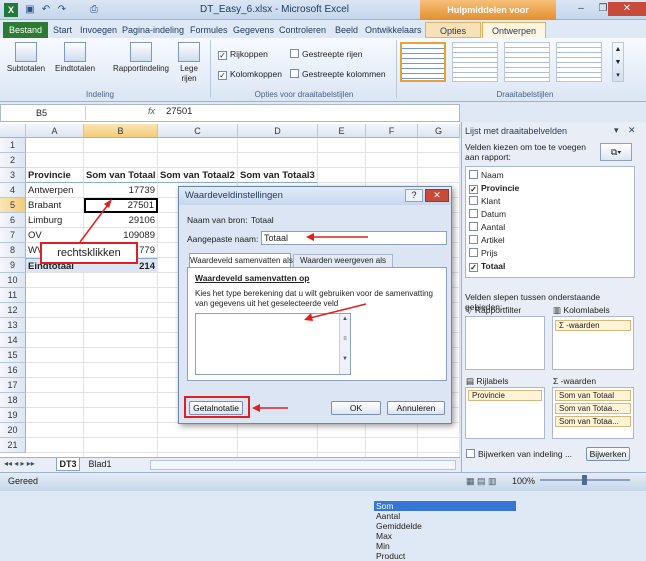 This screenshot has height=561, width=646. What do you see at coordinates (209, 30) in the screenshot?
I see `tab-formules: Formules` at bounding box center [209, 30].